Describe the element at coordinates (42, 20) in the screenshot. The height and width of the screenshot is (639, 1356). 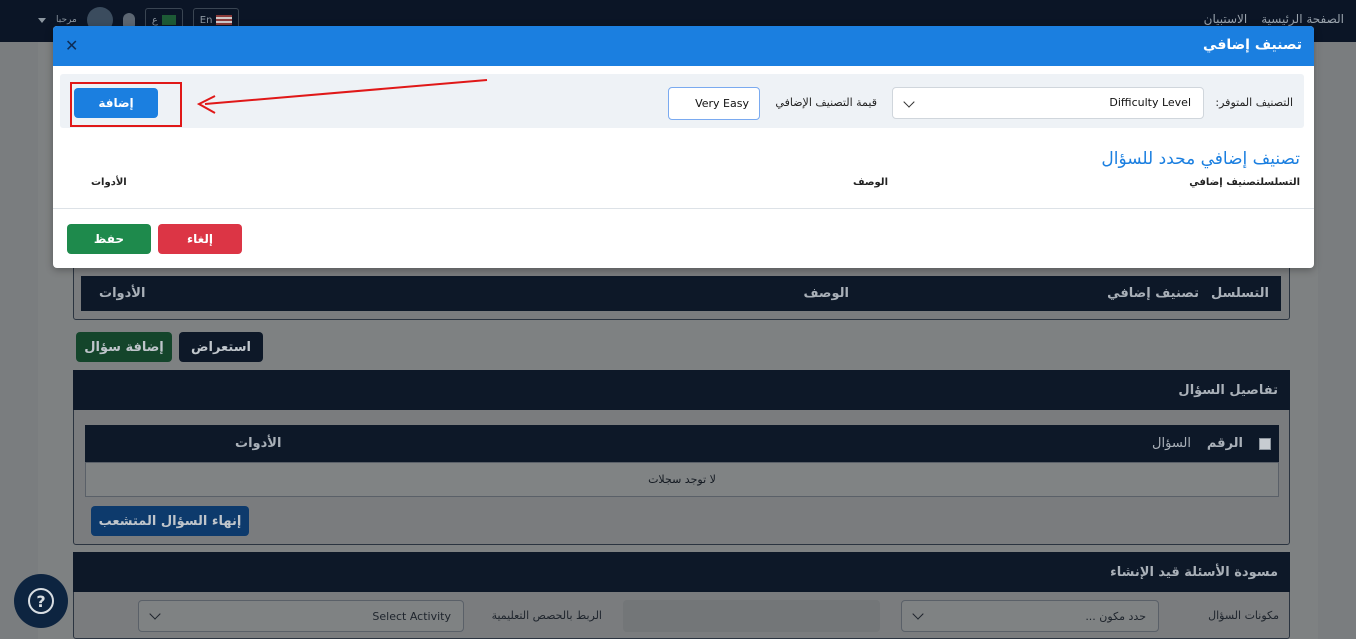
I see `user-menu-caret-icon` at that location.